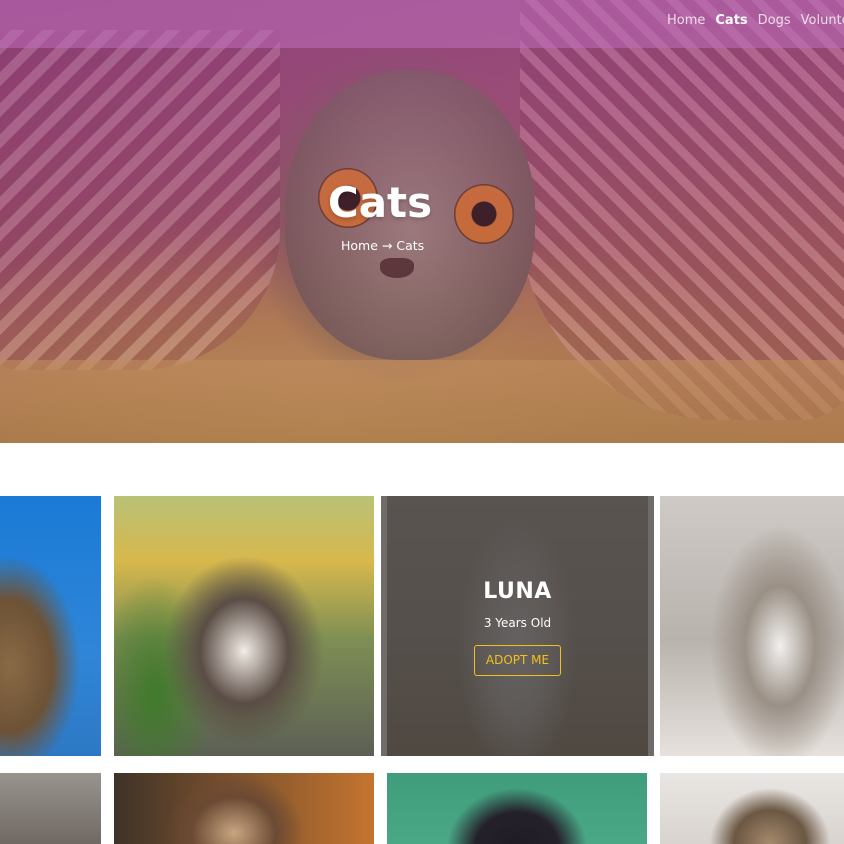 The width and height of the screenshot is (844, 844). I want to click on nav-menu: Home Cats Dogs Volunte, so click(755, 20).